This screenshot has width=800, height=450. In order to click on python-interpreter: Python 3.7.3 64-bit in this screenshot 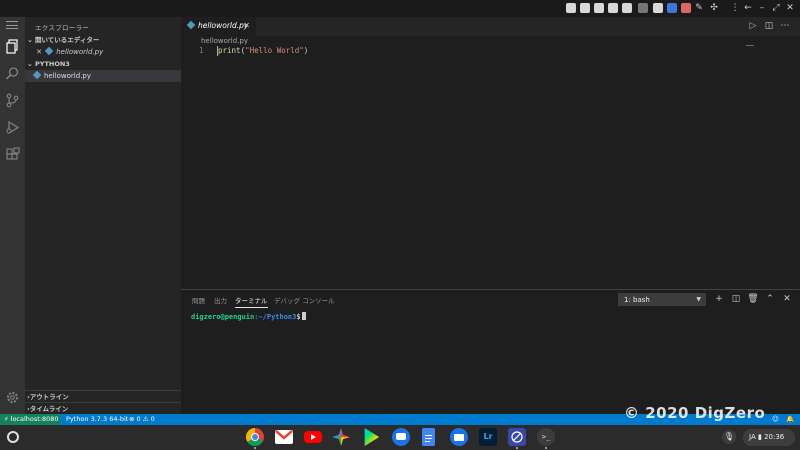, I will do `click(97, 419)`.